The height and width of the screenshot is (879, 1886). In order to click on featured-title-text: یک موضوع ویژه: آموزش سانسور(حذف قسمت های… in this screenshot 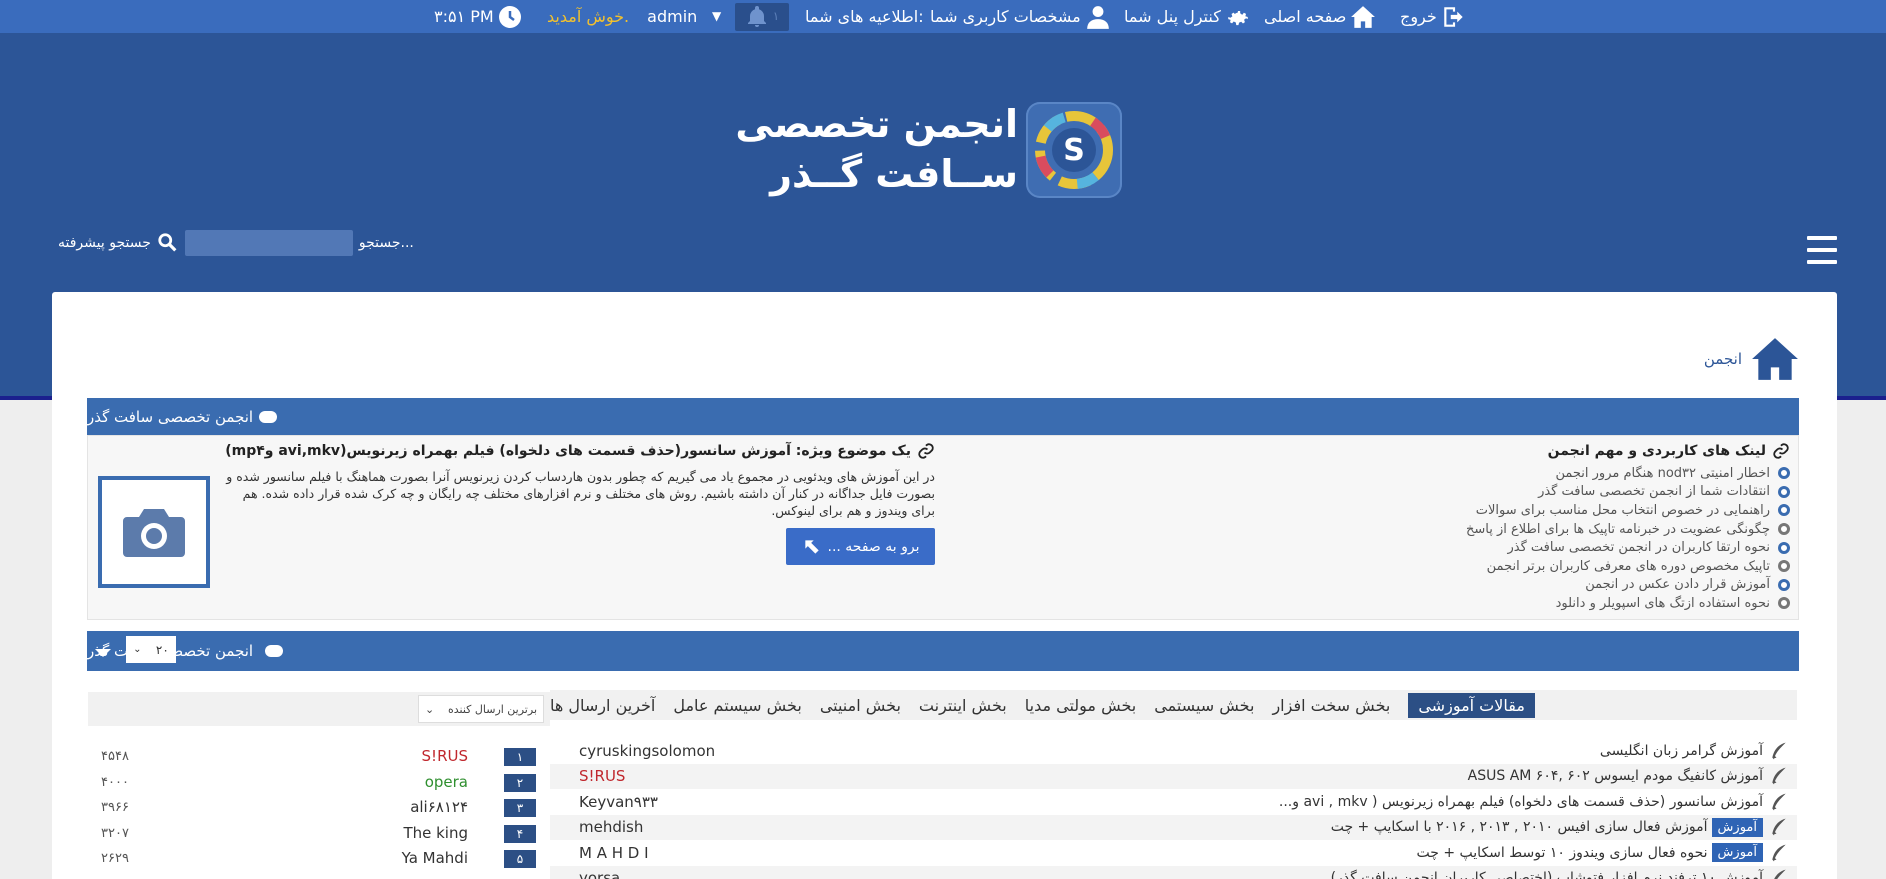, I will do `click(568, 451)`.